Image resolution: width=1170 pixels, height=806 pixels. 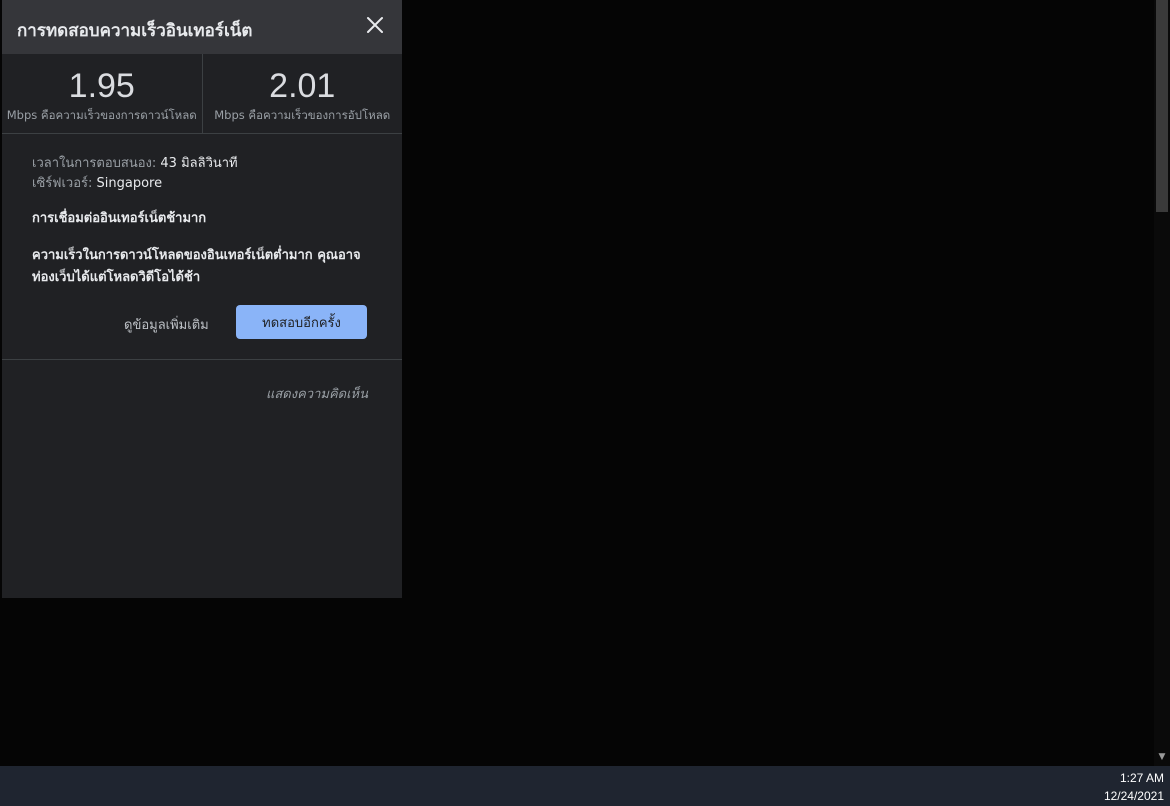 What do you see at coordinates (119, 218) in the screenshot?
I see `connection-status: การเชื่อมต่ออินเทอร์เน็ตช้ามาก` at bounding box center [119, 218].